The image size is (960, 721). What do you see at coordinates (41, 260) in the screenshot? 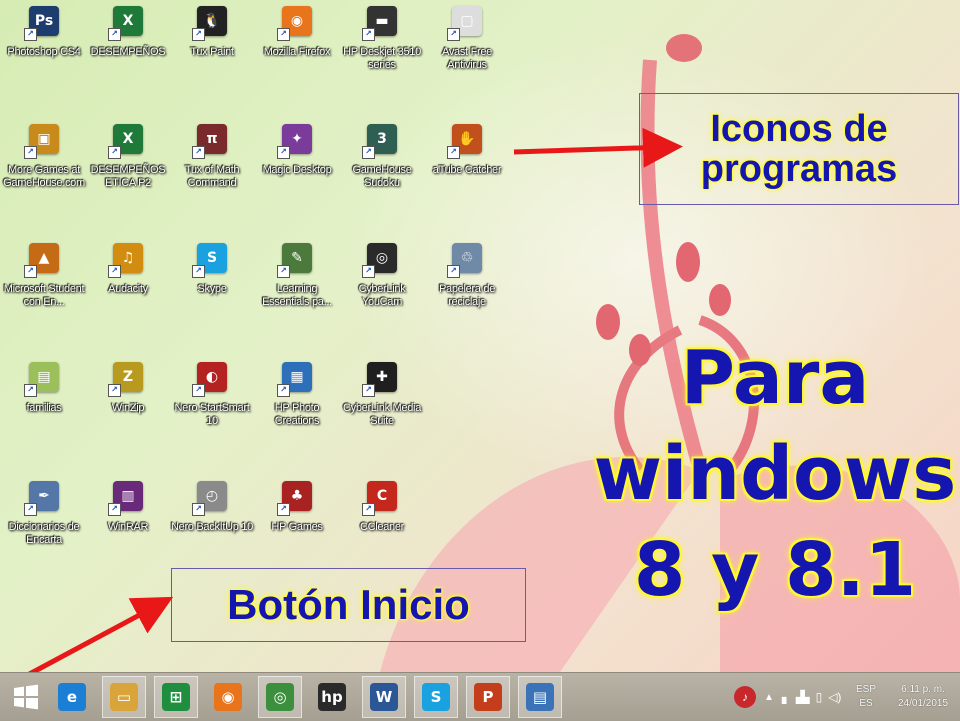
I see `microsoft-student-icon: ▲ ↗` at bounding box center [41, 260].